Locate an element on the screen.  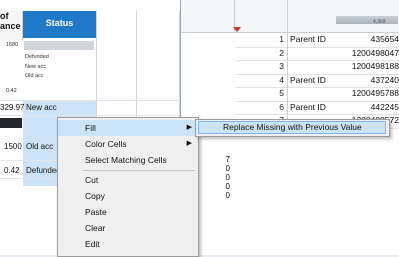
histogram-label: 4,369 is located at coordinates (379, 22).